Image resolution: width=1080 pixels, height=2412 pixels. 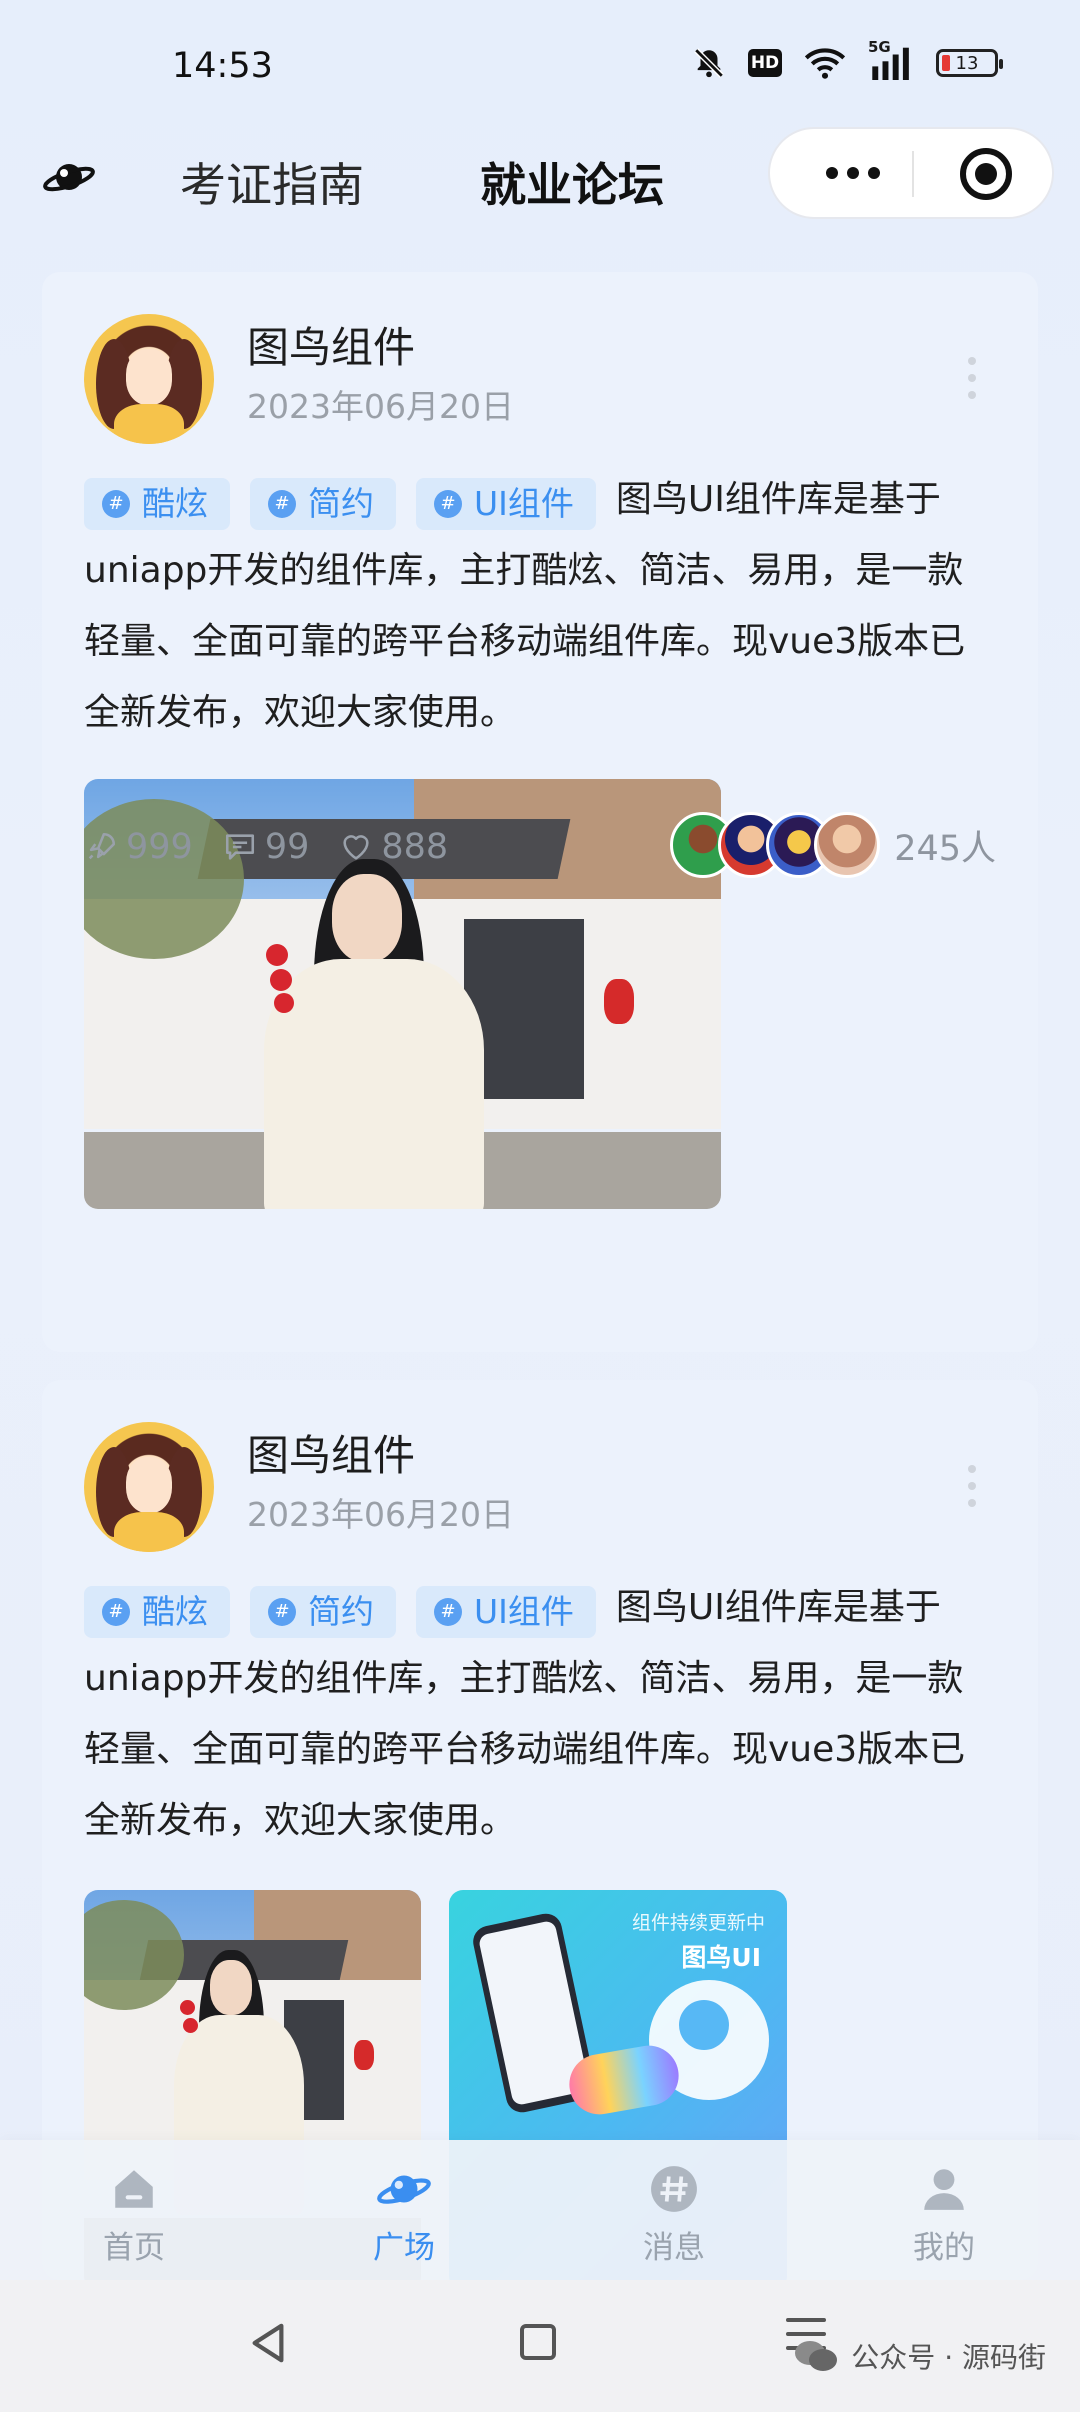 What do you see at coordinates (268, 2345) in the screenshot?
I see `back-icon` at bounding box center [268, 2345].